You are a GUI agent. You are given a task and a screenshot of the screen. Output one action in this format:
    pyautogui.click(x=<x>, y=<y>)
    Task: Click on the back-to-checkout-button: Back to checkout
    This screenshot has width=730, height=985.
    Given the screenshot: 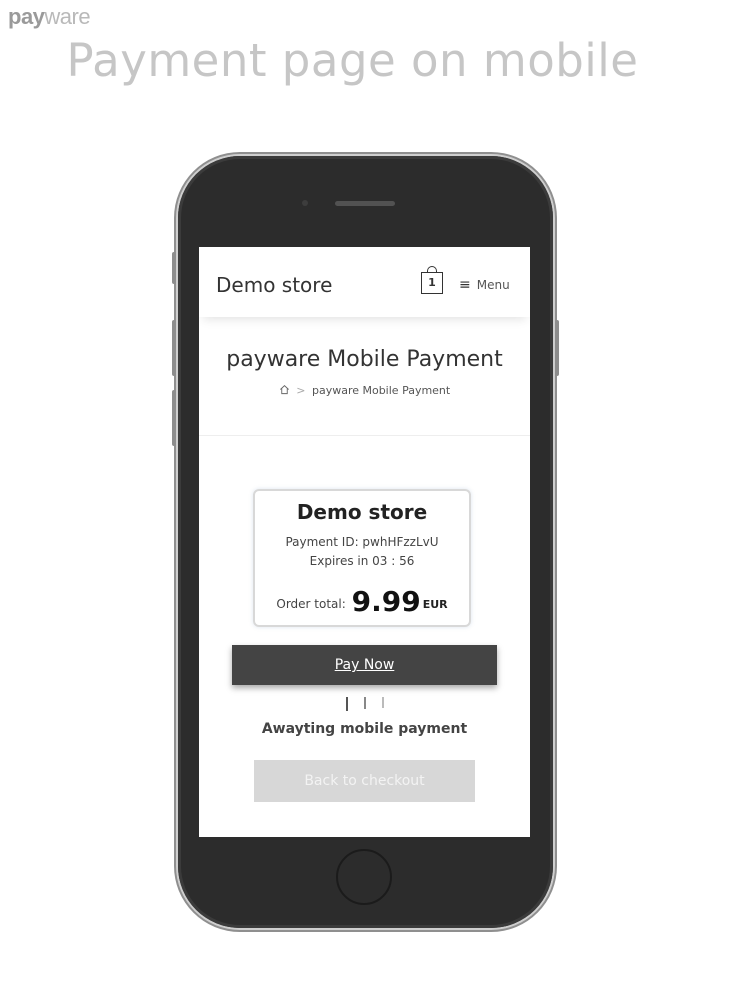 What is the action you would take?
    pyautogui.click(x=364, y=781)
    